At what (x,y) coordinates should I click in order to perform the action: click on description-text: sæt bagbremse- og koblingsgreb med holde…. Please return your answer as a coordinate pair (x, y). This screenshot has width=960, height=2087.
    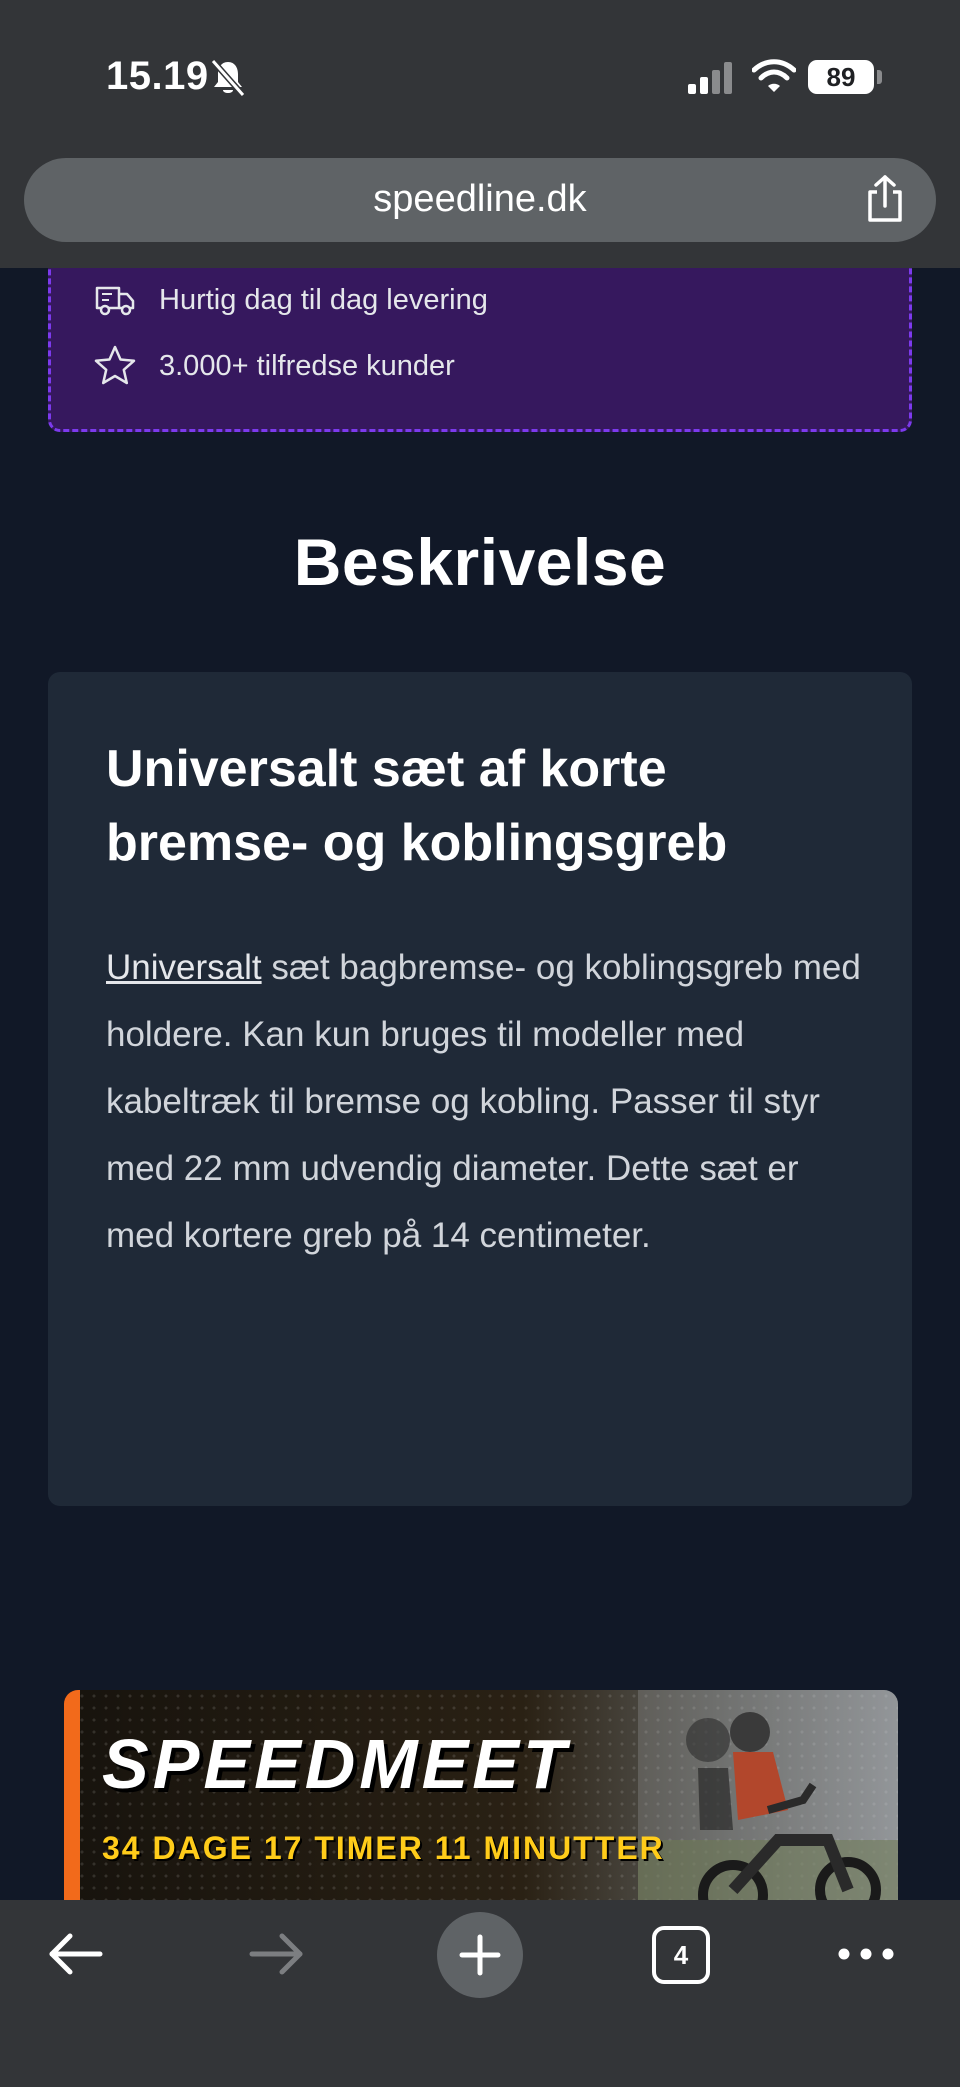
    Looking at the image, I should click on (483, 1101).